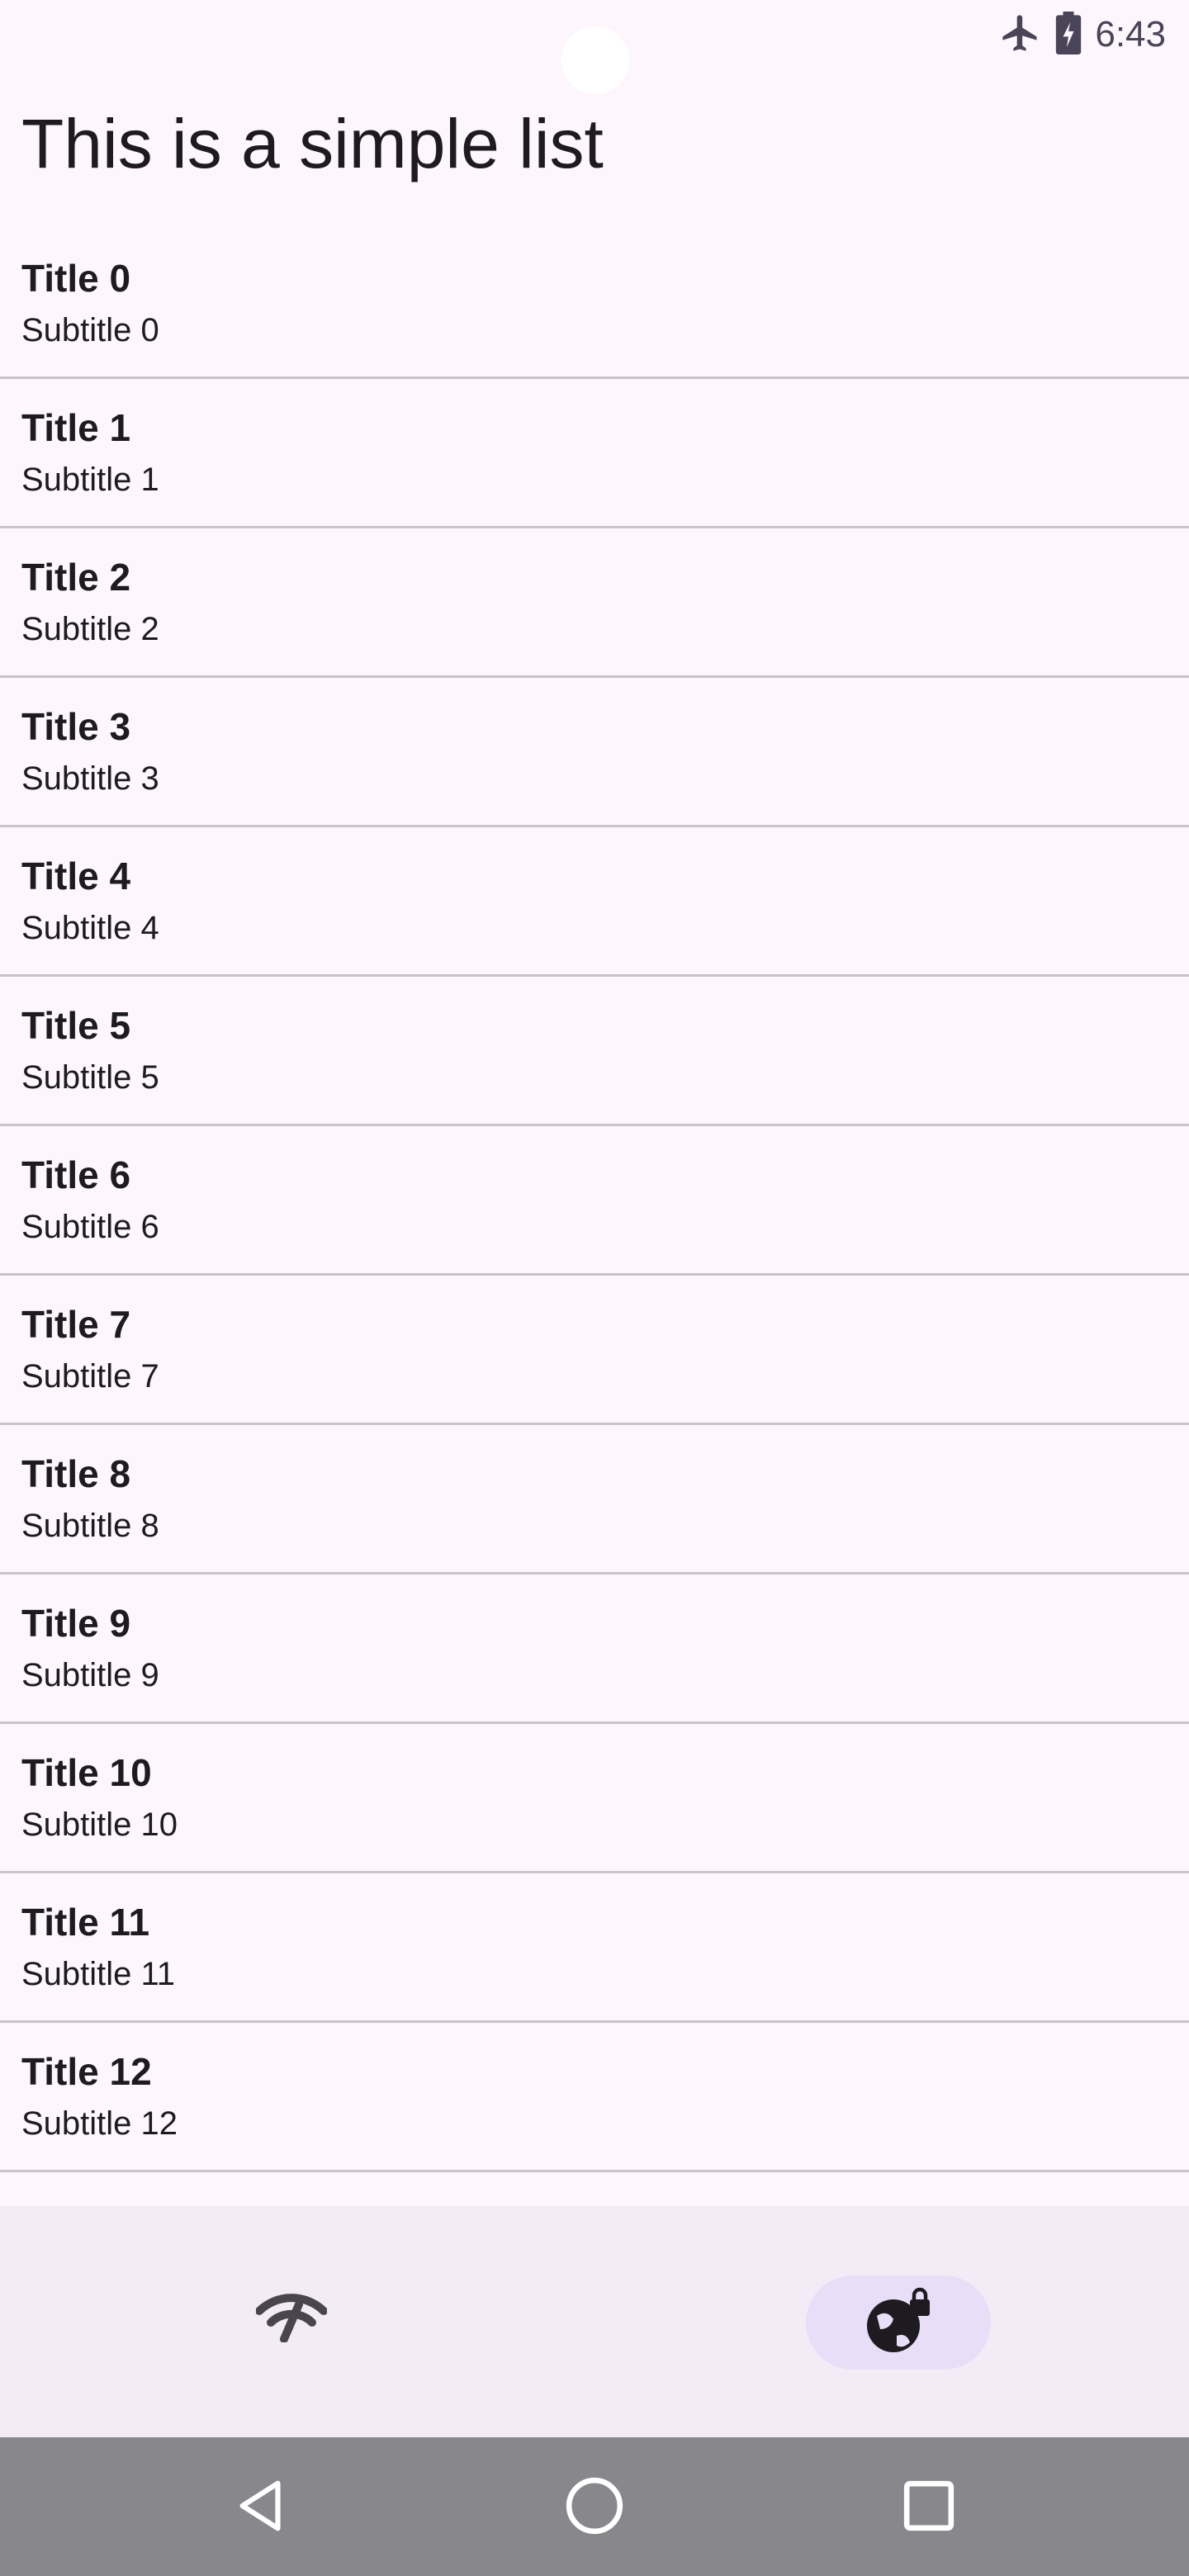  I want to click on list-item-subtitle: Subtitle 6, so click(90, 1227).